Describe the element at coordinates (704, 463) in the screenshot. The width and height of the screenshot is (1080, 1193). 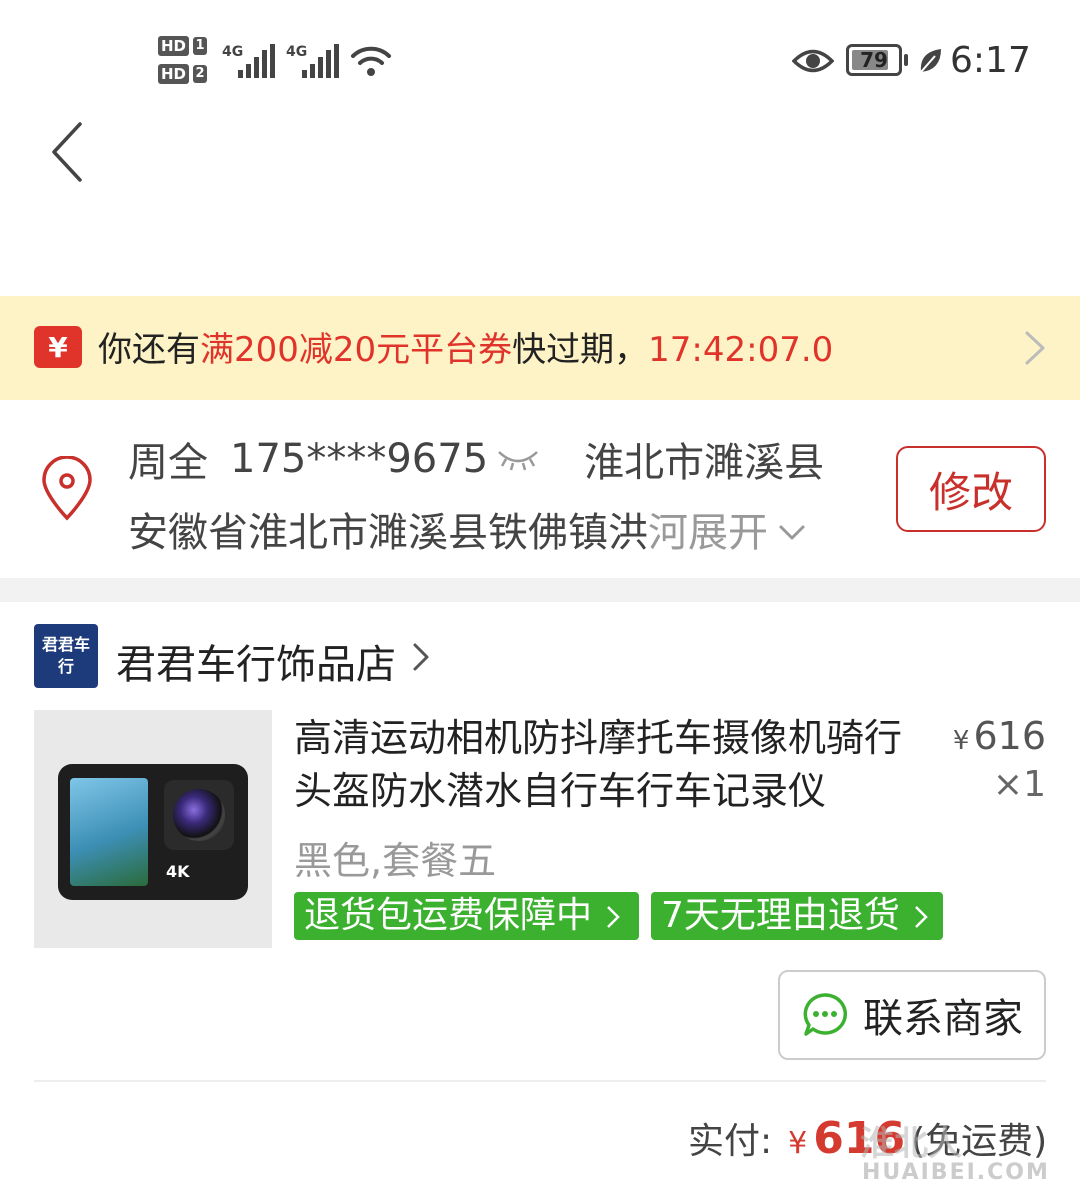
I see `recipient-region: 淮北市濉溪县` at that location.